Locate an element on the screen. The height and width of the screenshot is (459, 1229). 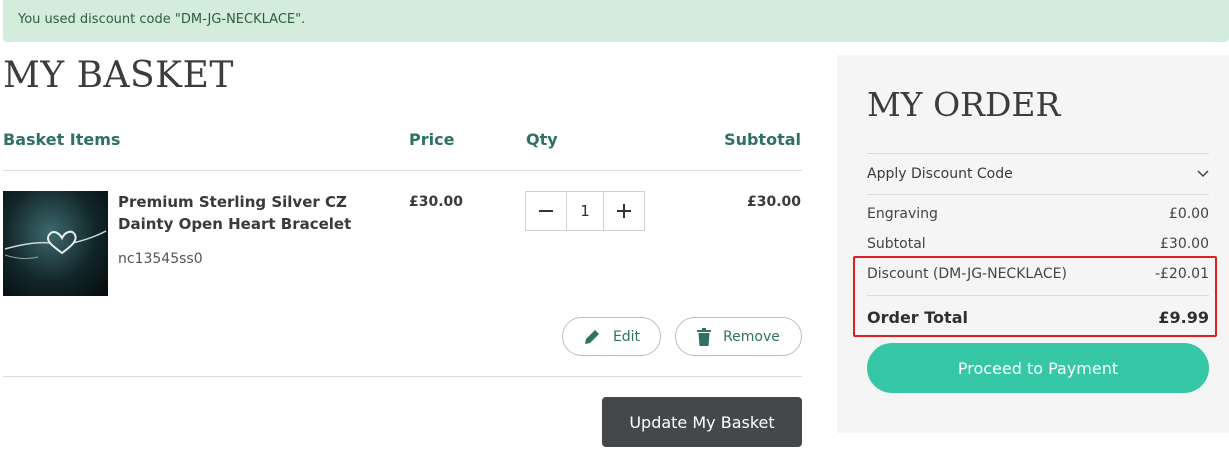
increase-quantity-button is located at coordinates (624, 211).